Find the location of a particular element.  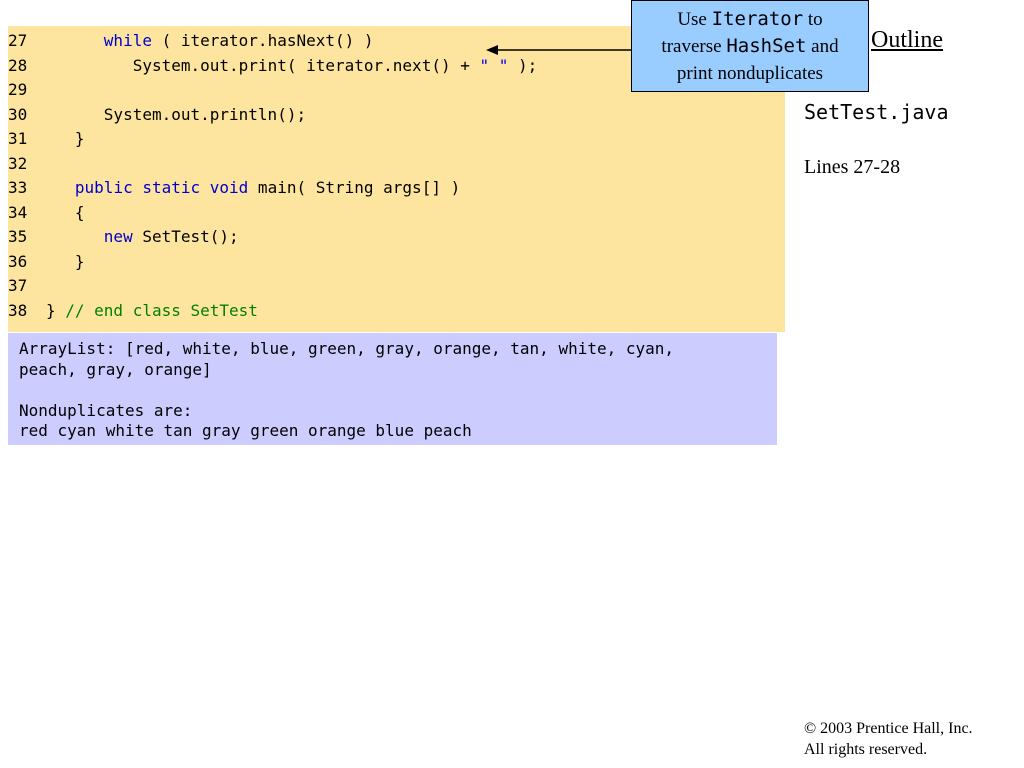

output-line: peach, gray, orange] is located at coordinates (115, 369).